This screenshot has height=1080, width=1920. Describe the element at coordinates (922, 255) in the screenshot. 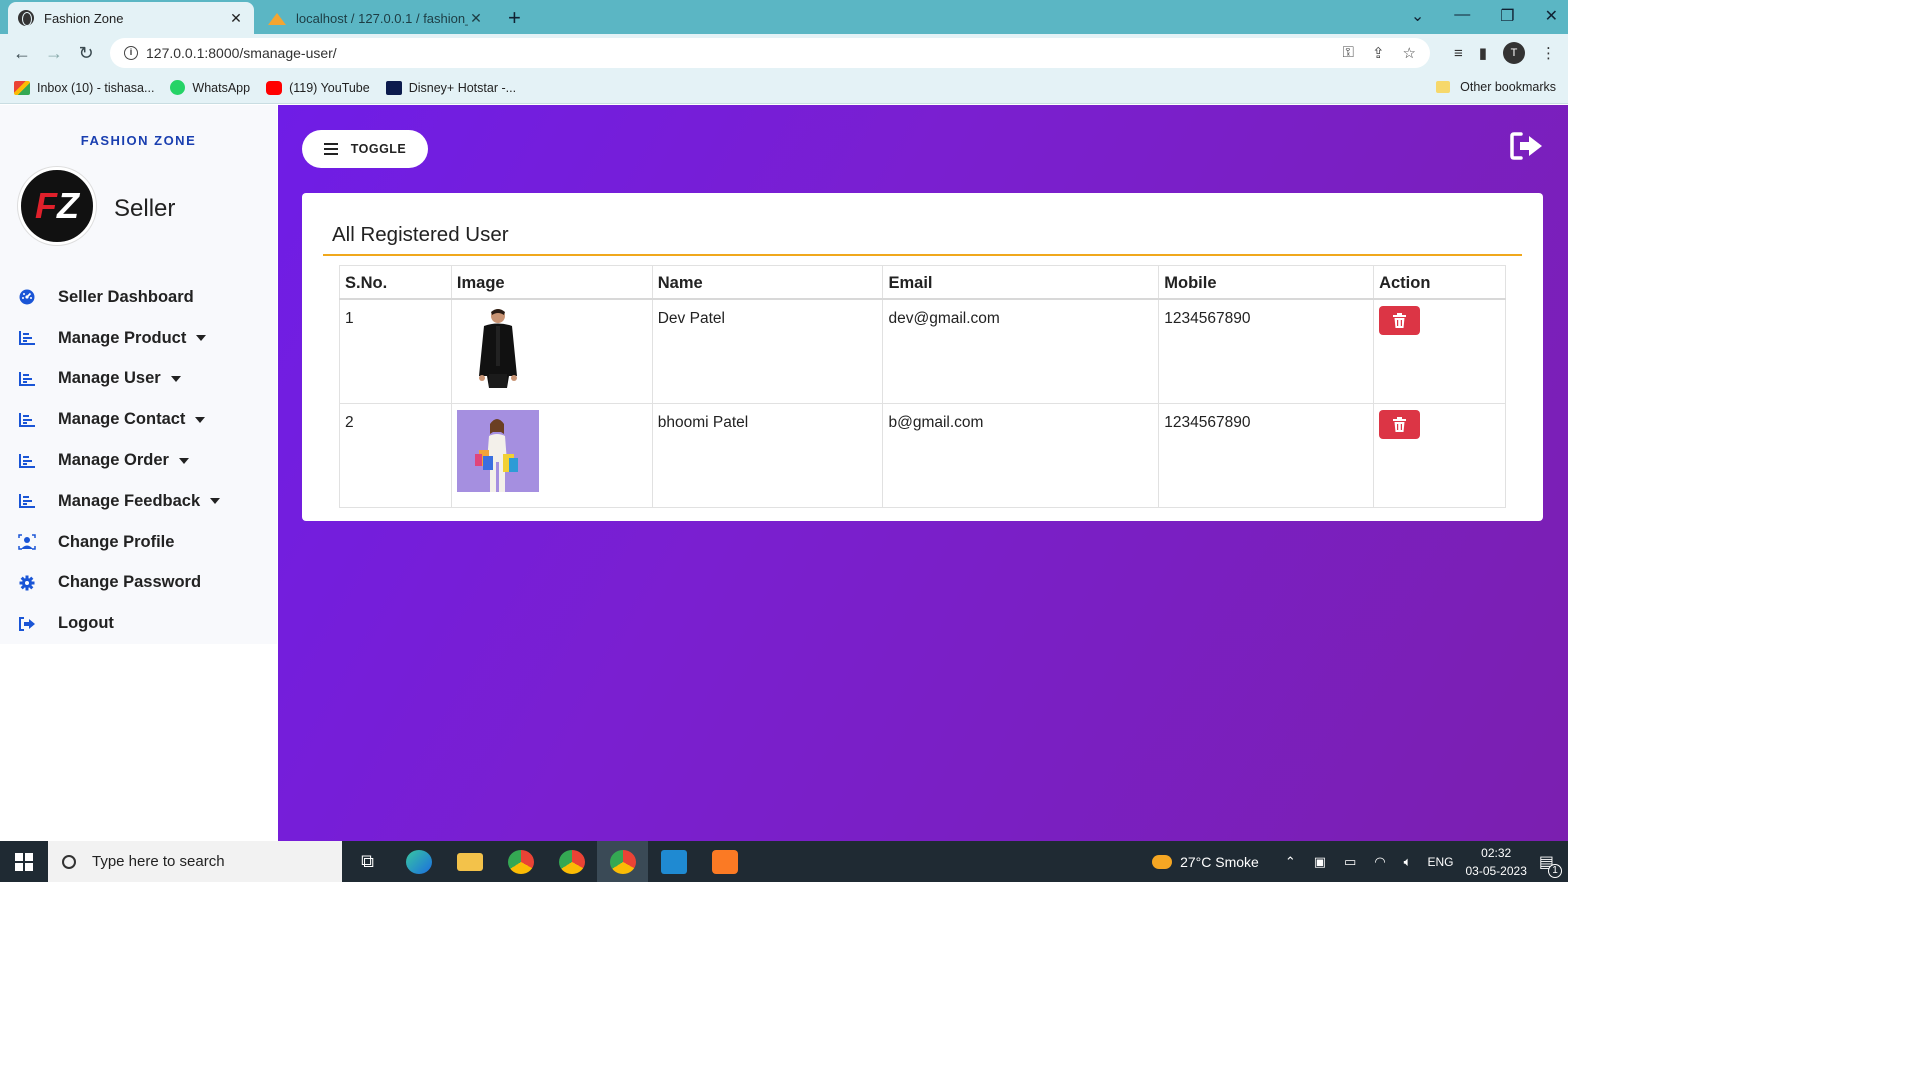

I see `title-underline` at that location.